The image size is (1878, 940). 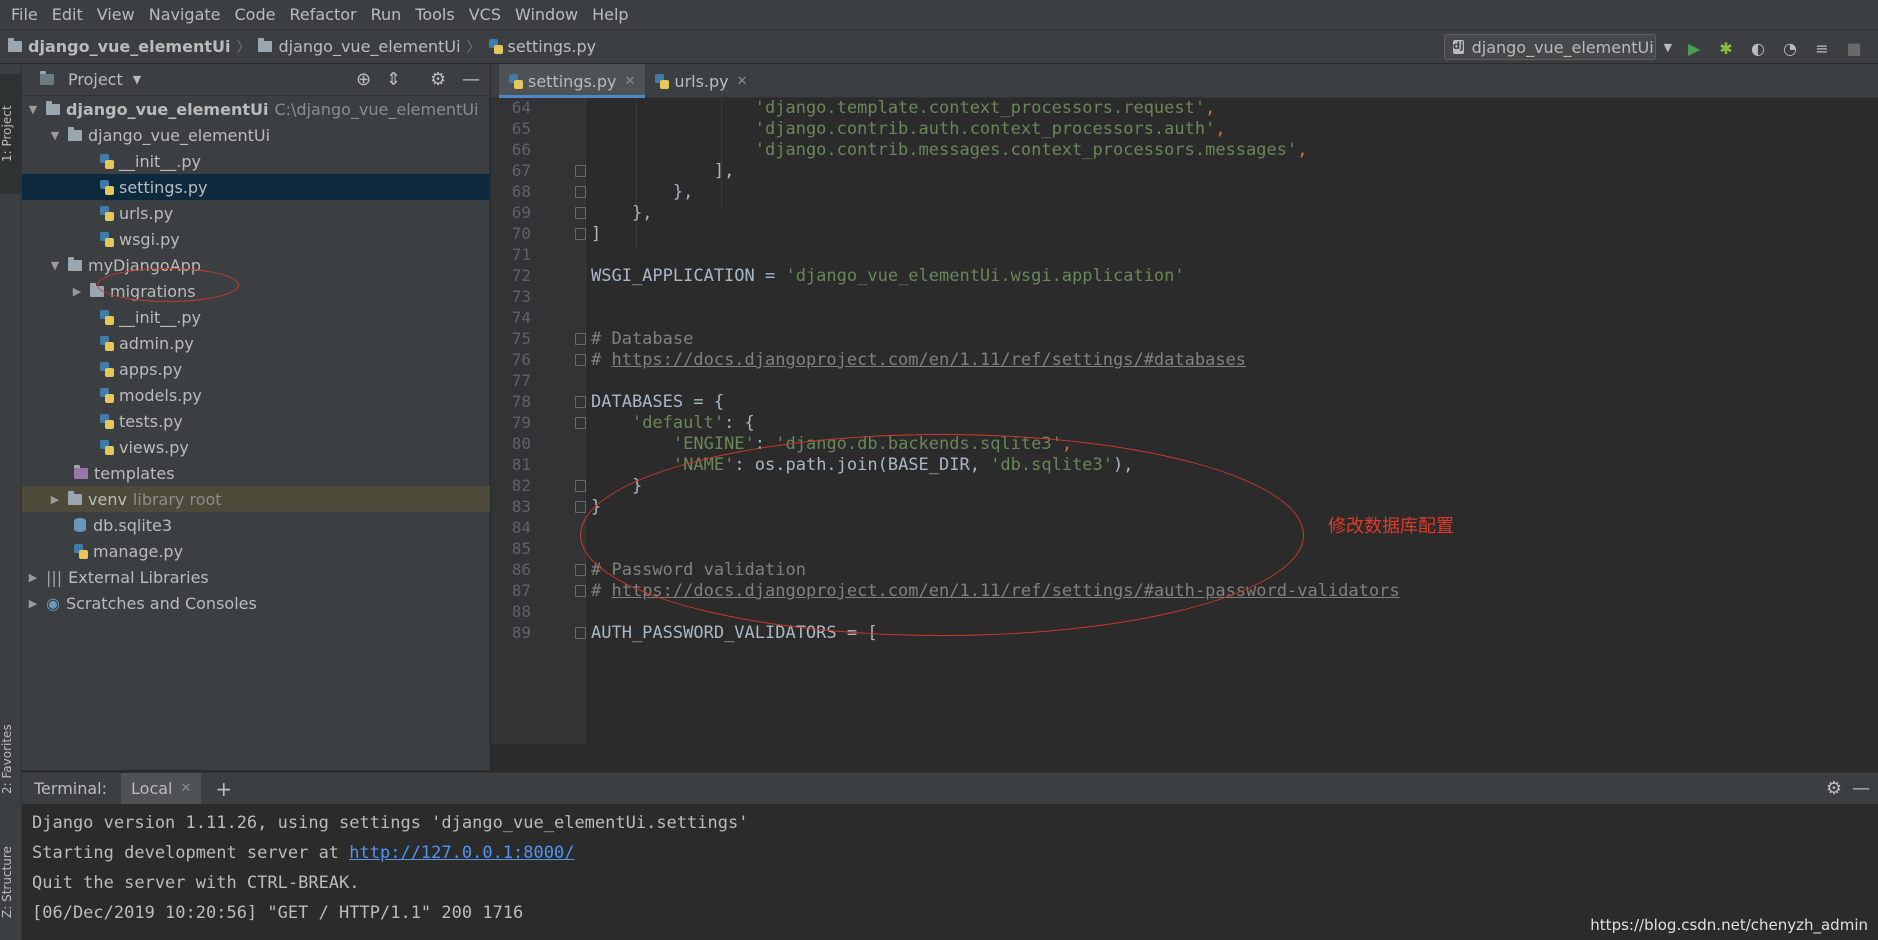 What do you see at coordinates (1822, 48) in the screenshot?
I see `concurrency-icon: ≡` at bounding box center [1822, 48].